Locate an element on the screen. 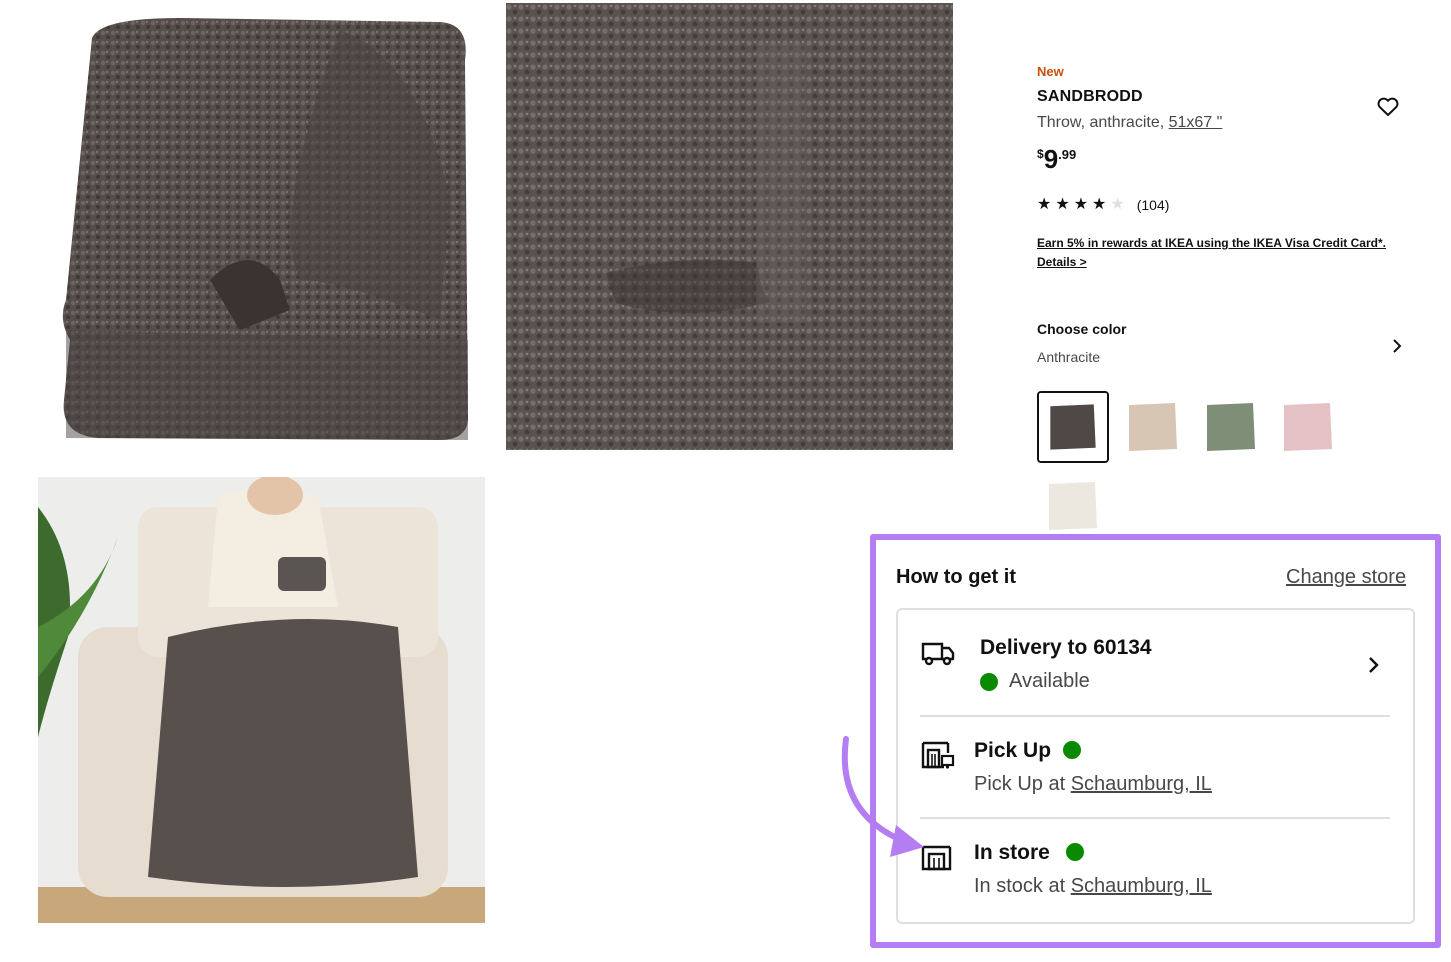 This screenshot has width=1451, height=962. review-count: (104) is located at coordinates (1153, 205).